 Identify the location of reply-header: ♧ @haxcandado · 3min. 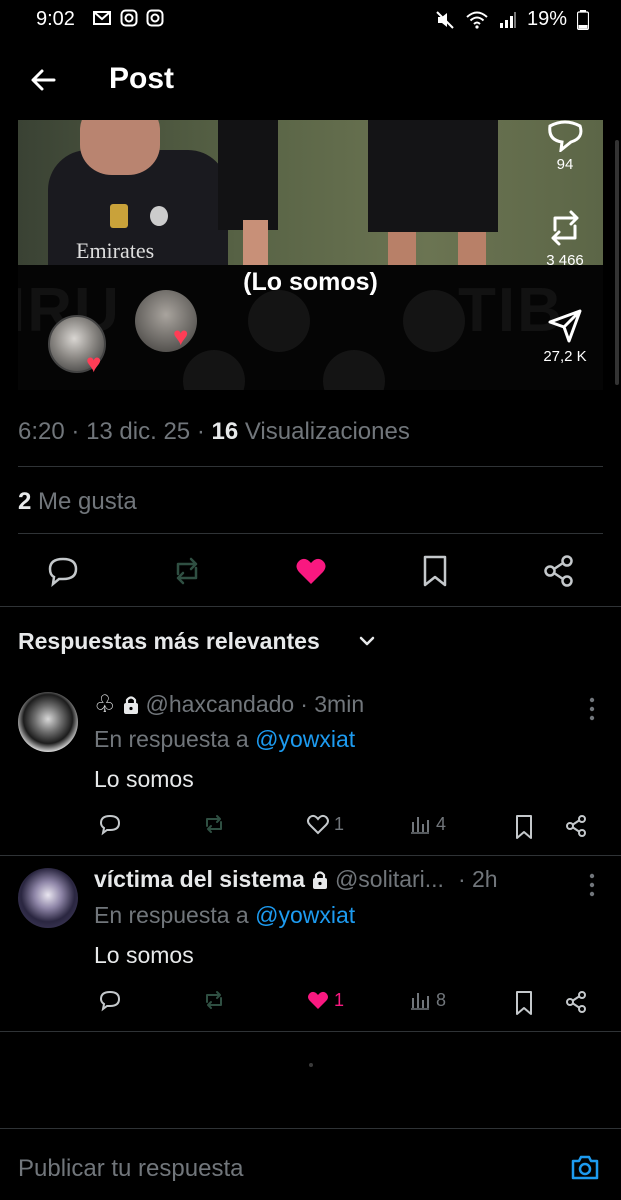
(229, 704).